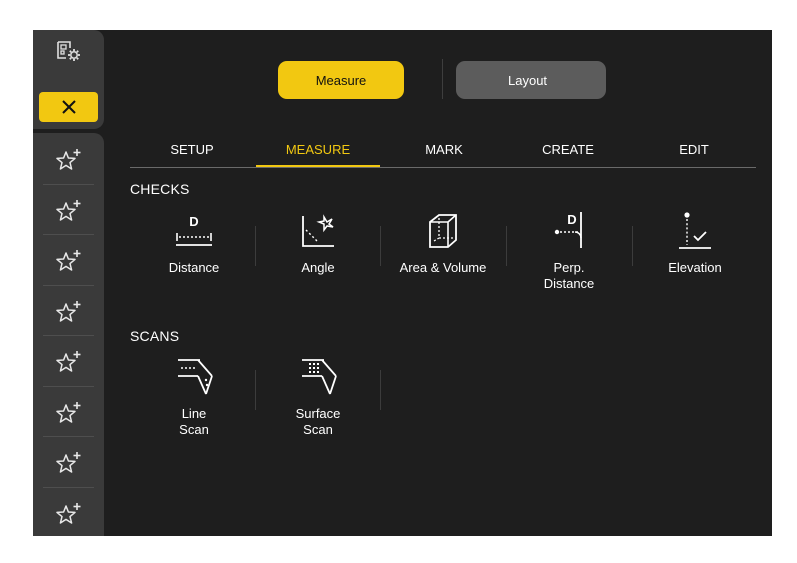 The width and height of the screenshot is (797, 563). Describe the element at coordinates (380, 390) in the screenshot. I see `tool-separator` at that location.